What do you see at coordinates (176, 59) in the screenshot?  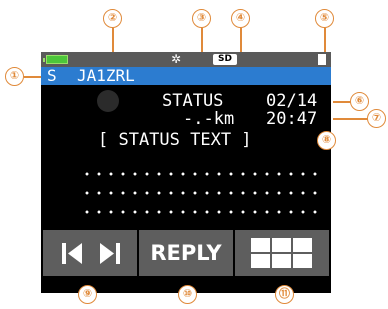 I see `satellite-icon: ✲` at bounding box center [176, 59].